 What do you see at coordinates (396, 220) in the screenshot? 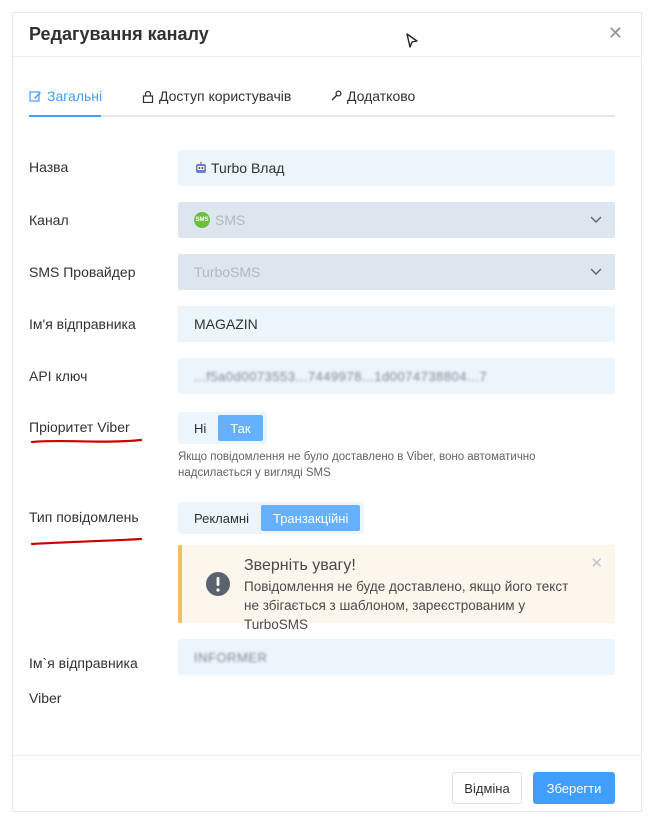
I see `channel-select: SMS SMS` at bounding box center [396, 220].